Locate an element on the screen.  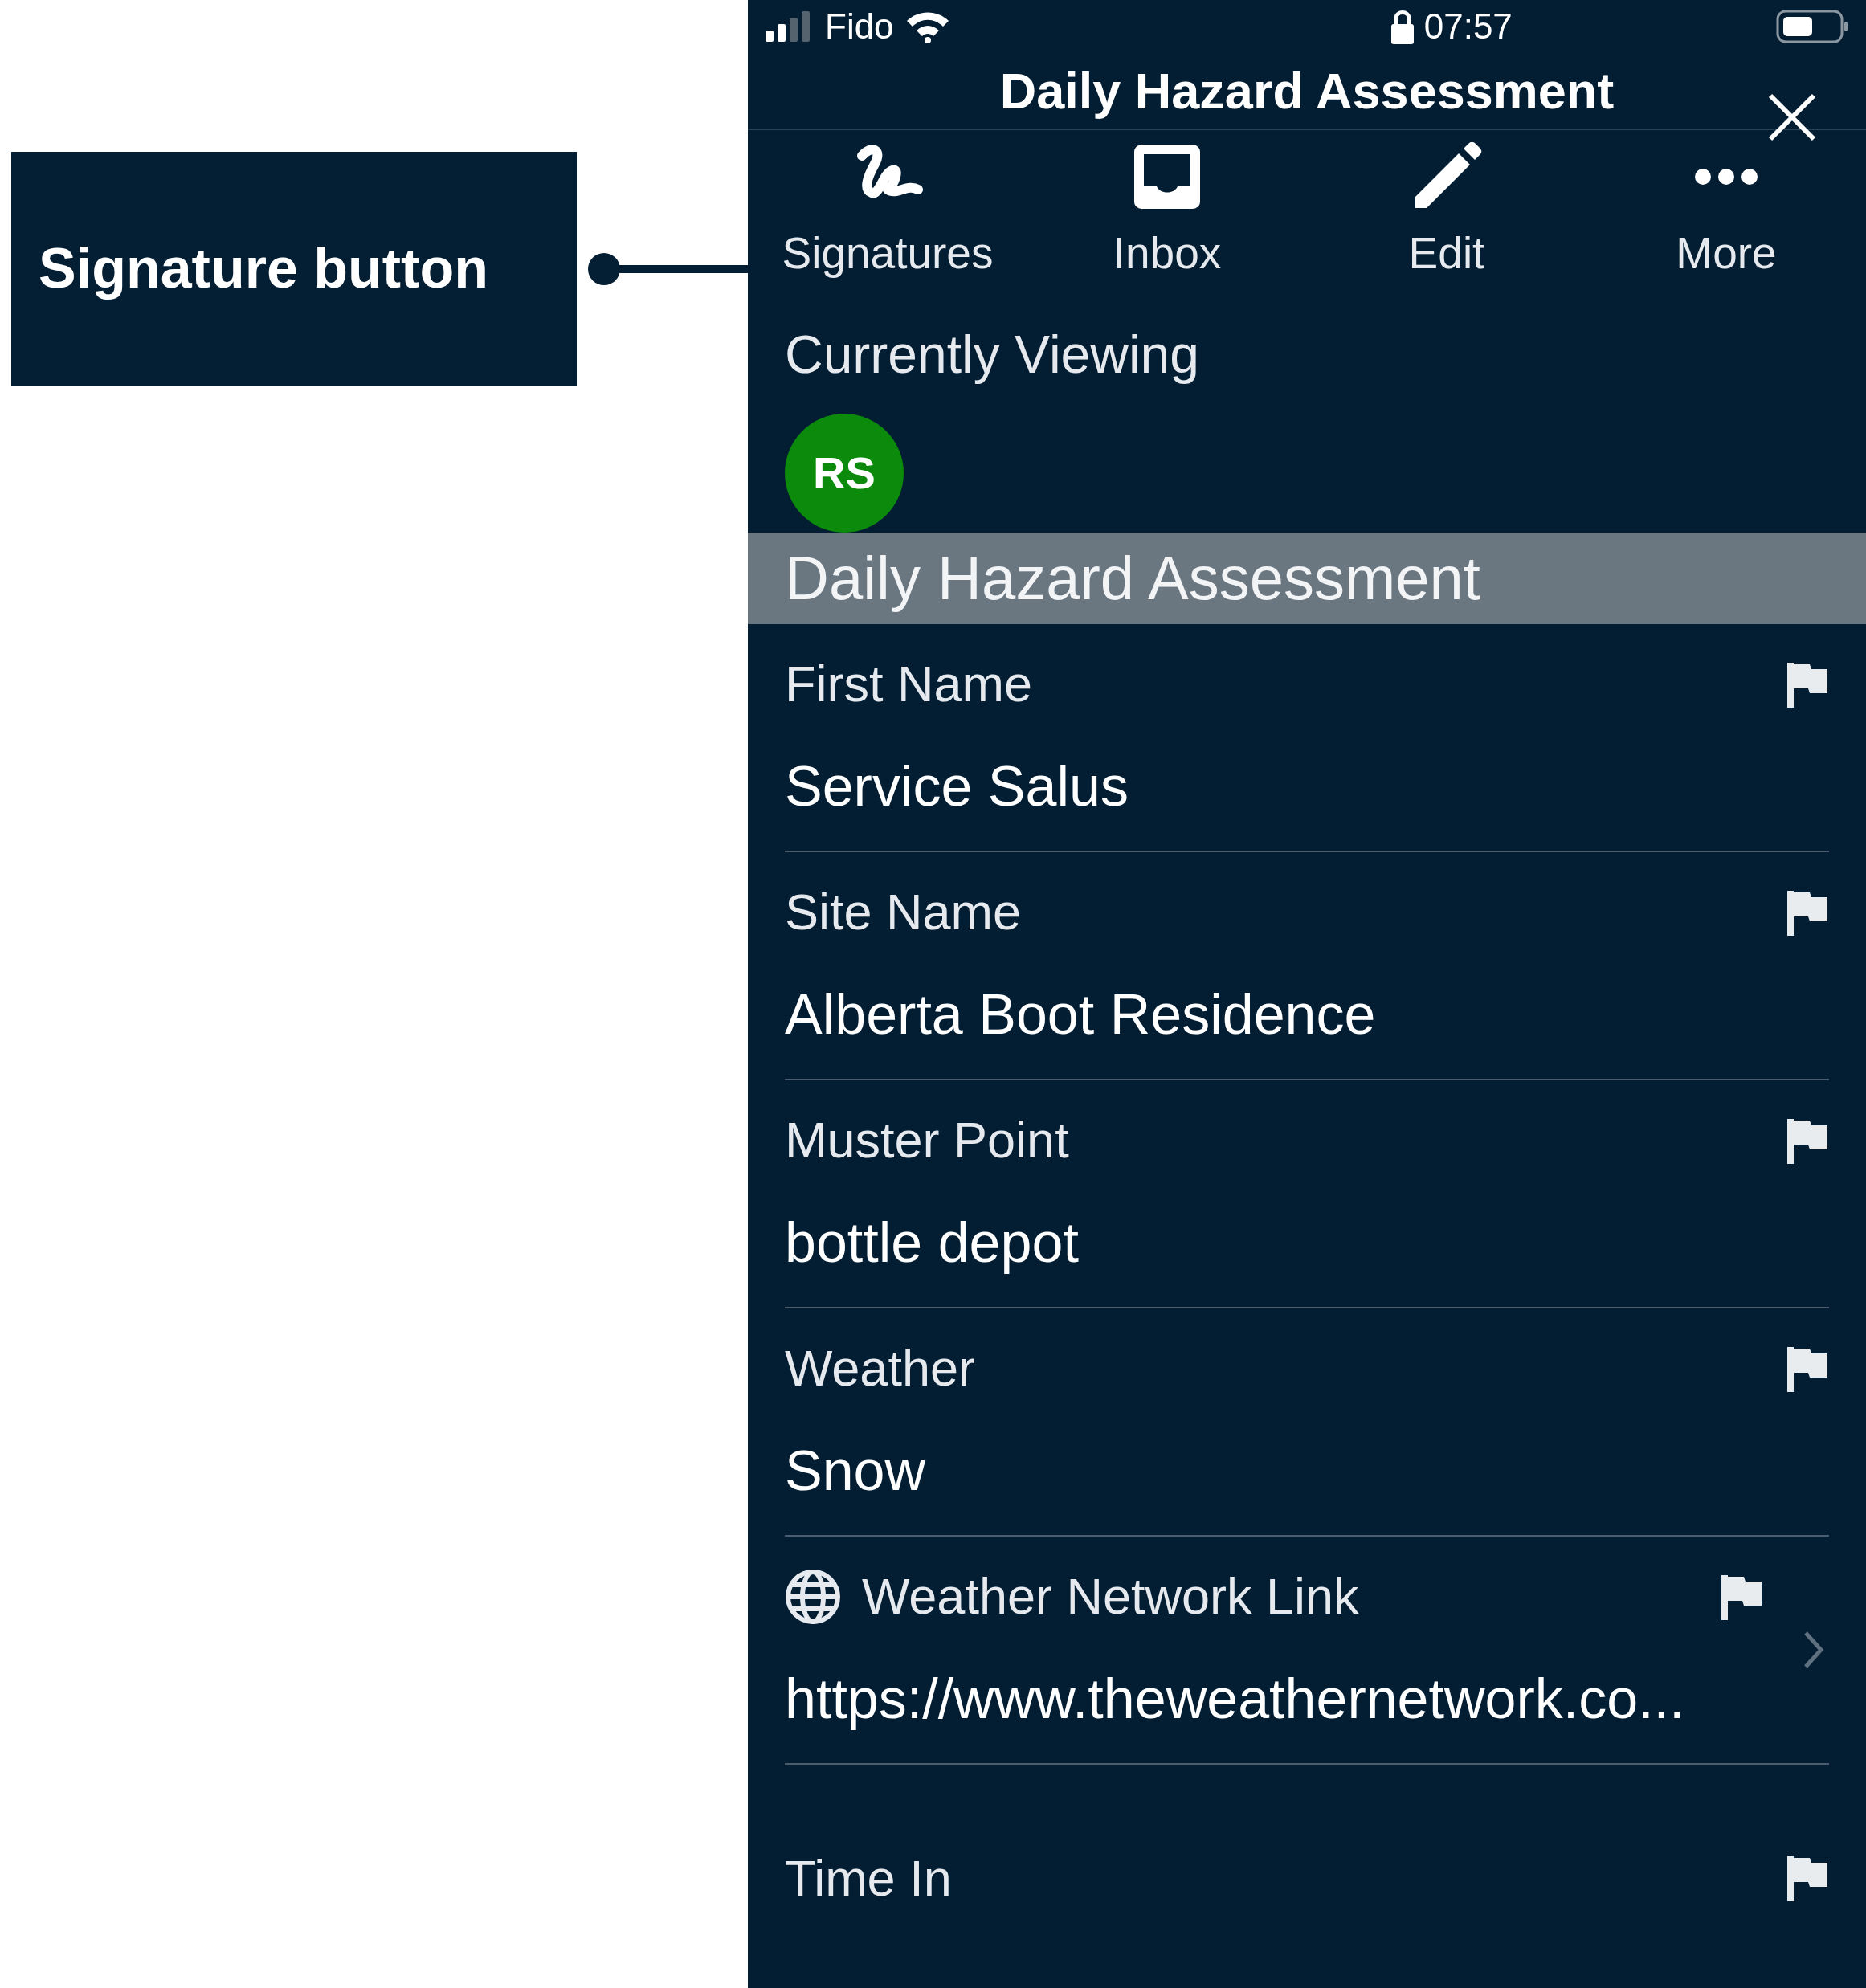
field-label: First Name is located at coordinates (909, 684).